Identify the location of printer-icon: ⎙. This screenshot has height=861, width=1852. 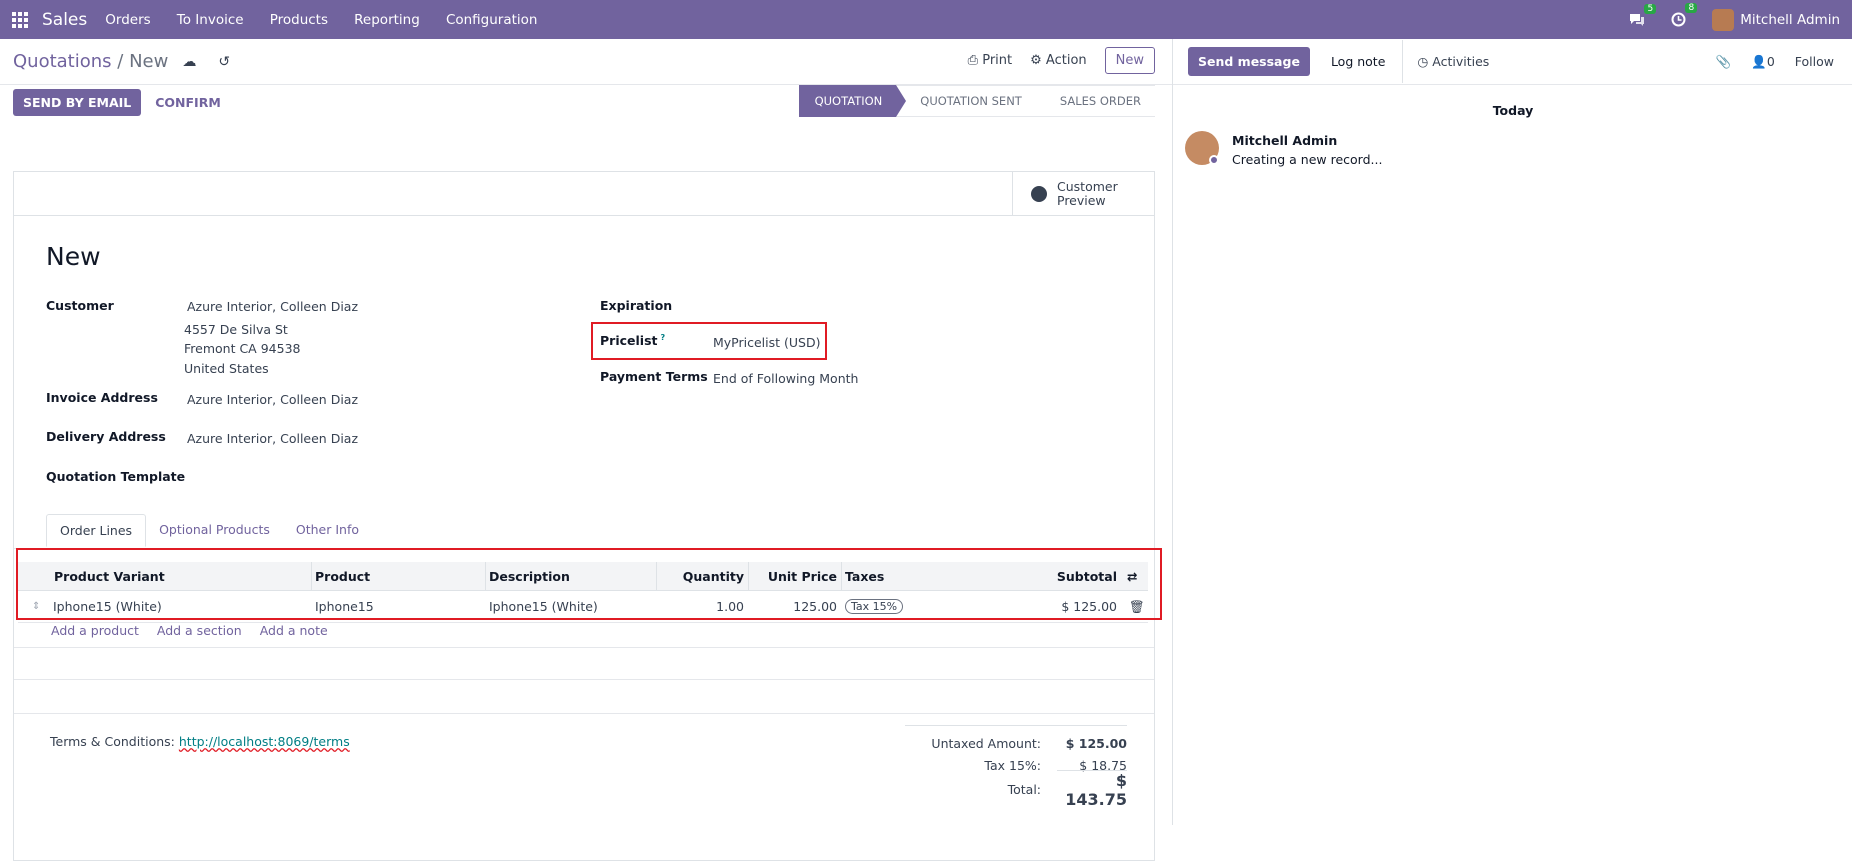
(975, 60).